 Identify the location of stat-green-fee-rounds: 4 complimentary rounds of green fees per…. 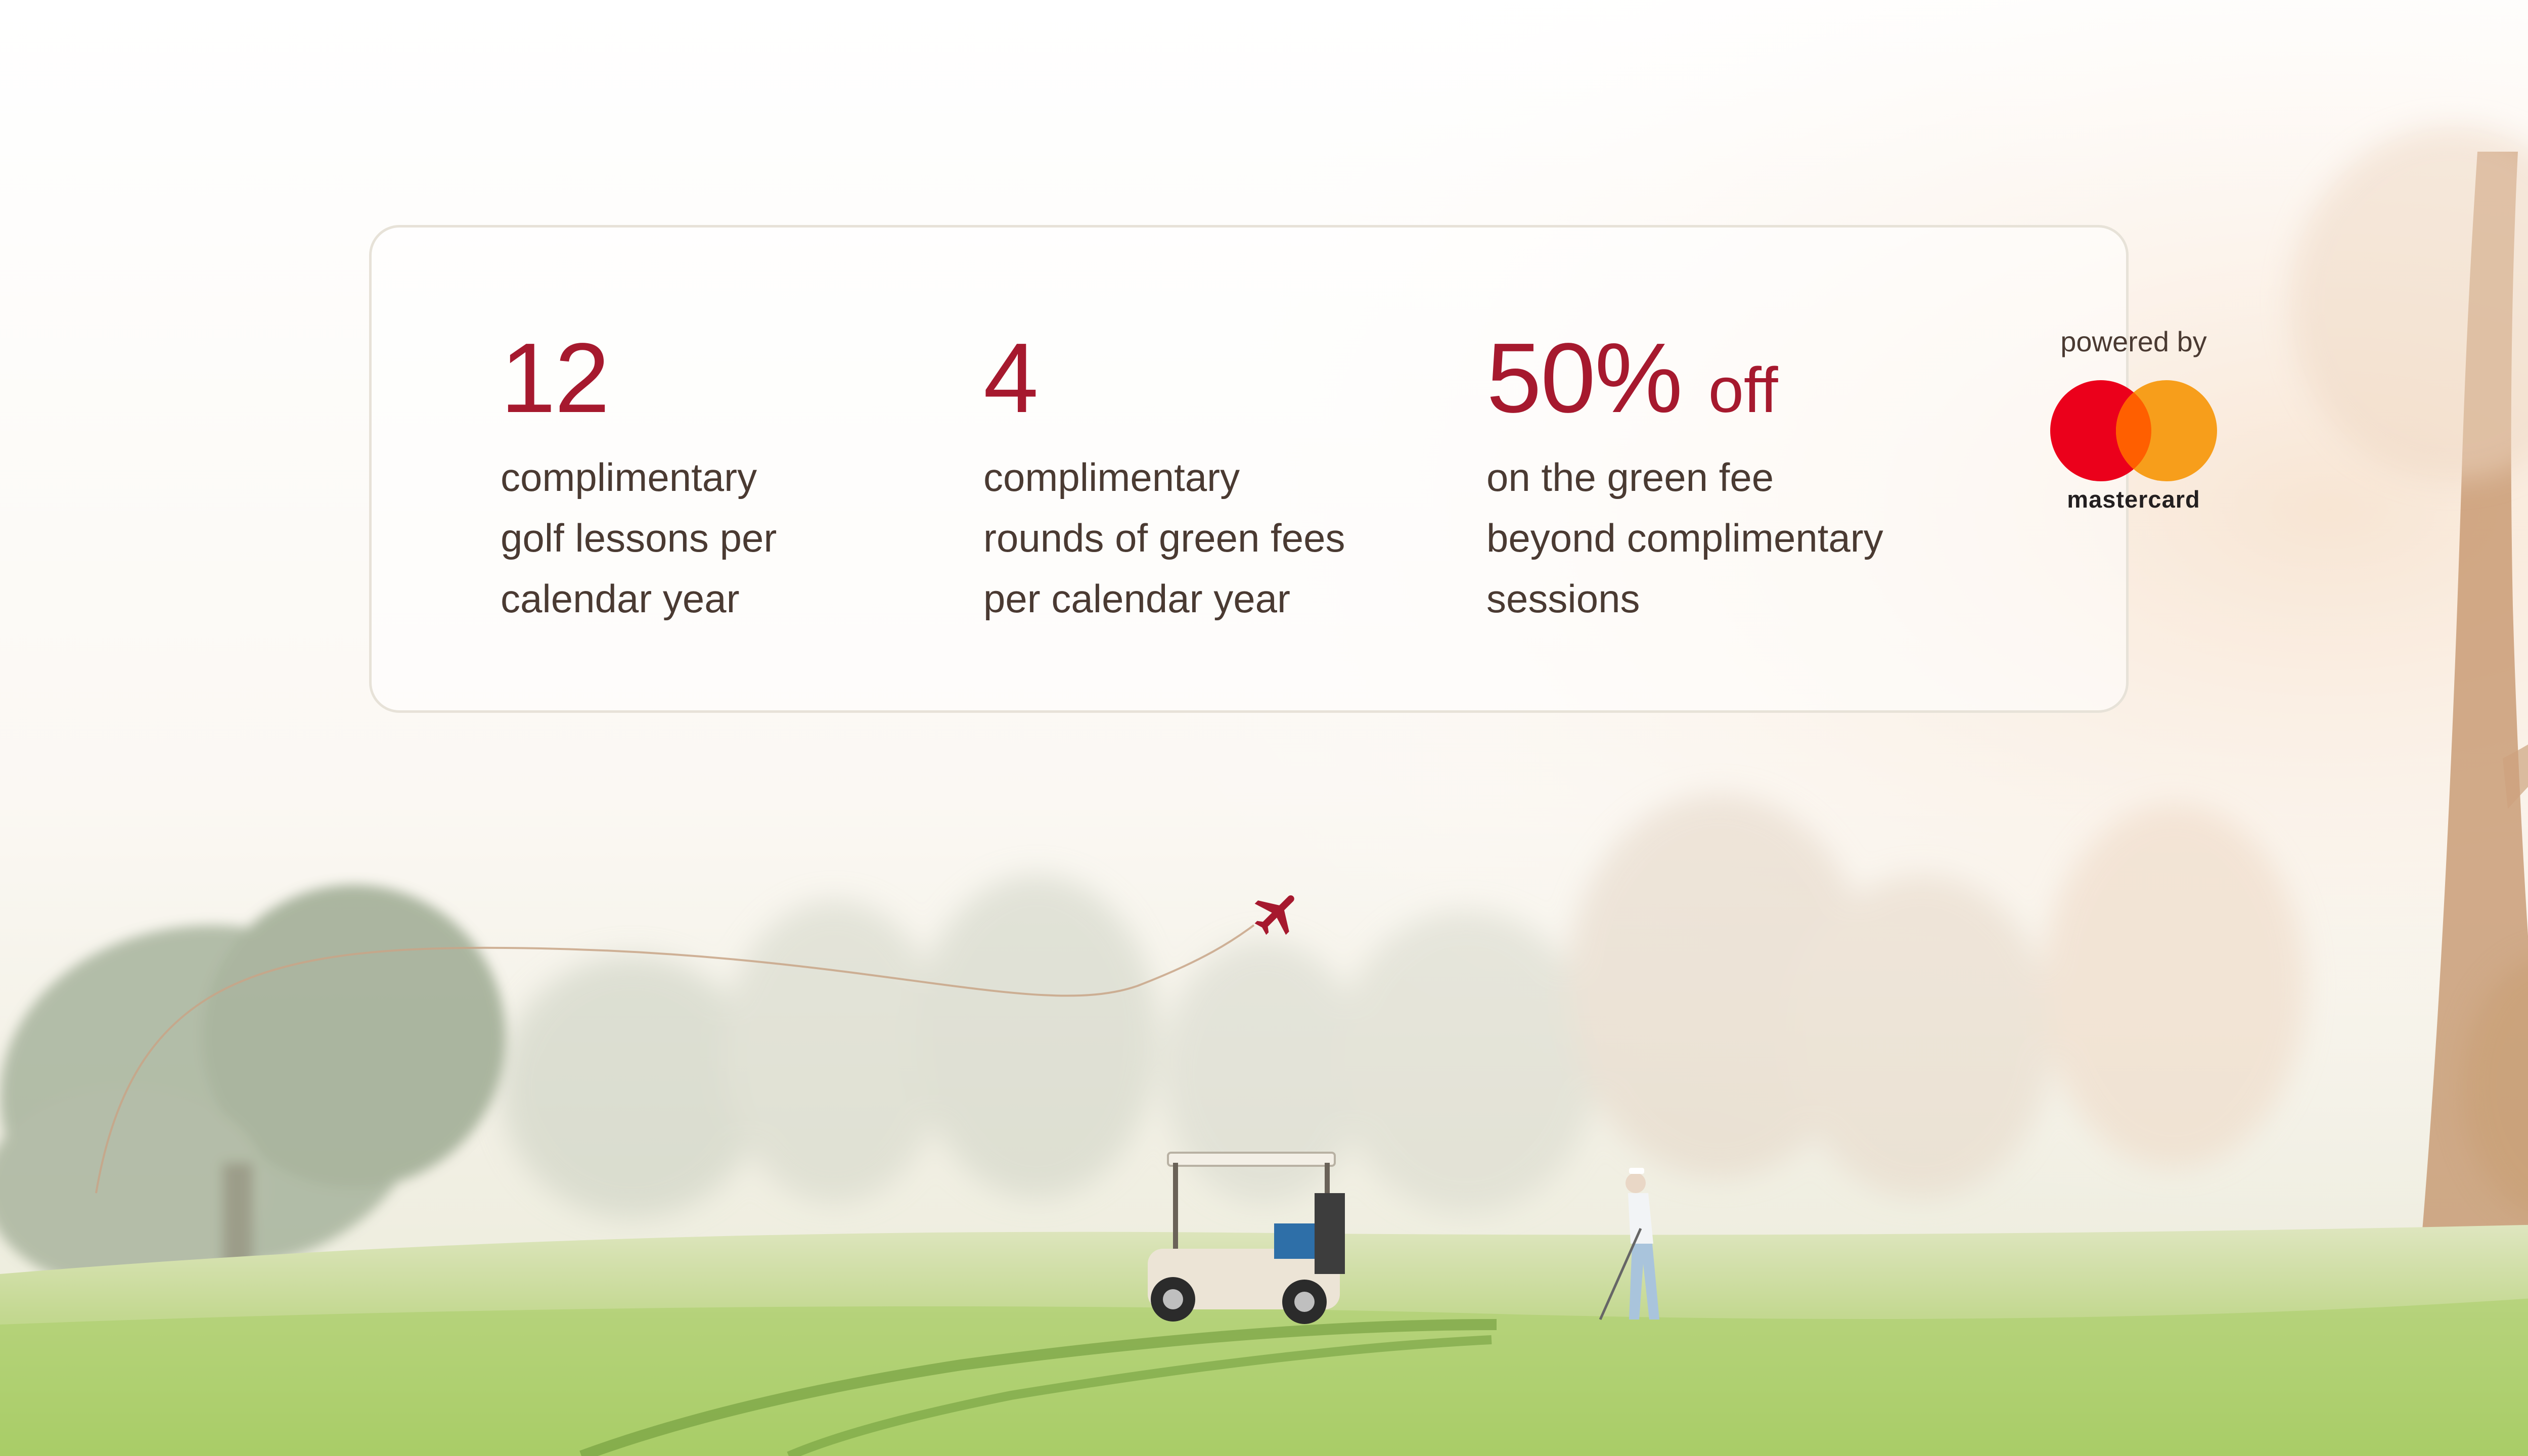
(1164, 479).